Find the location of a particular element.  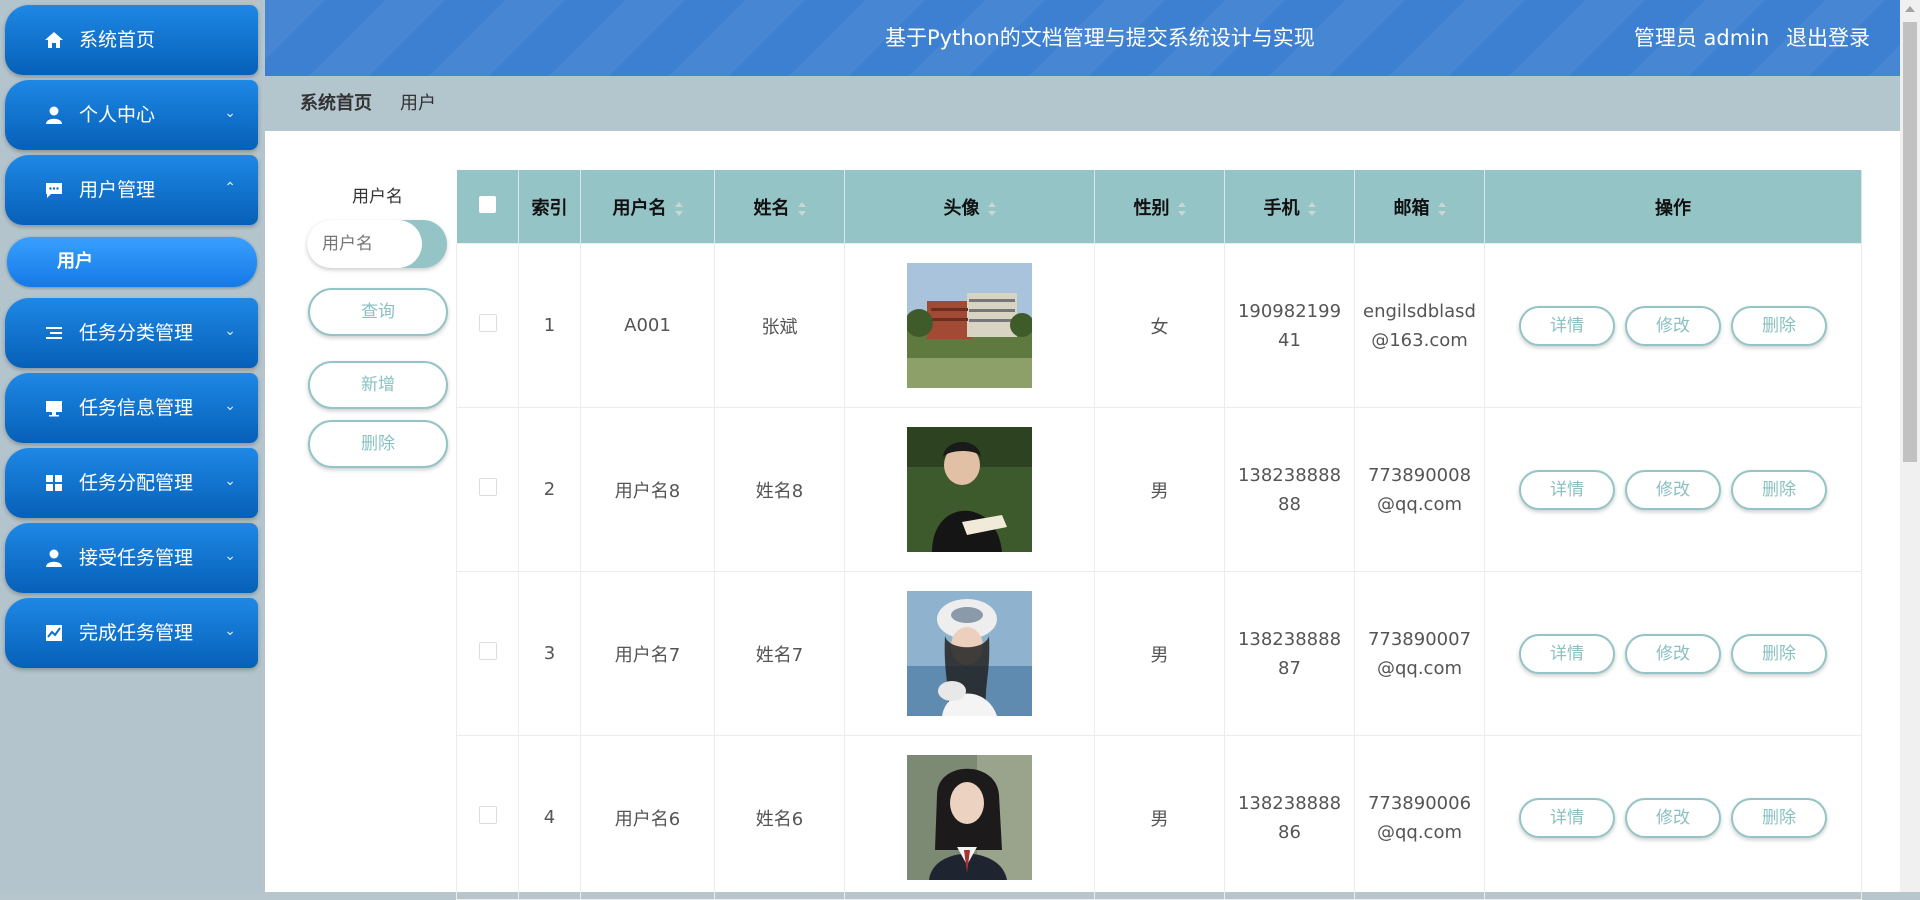

sidebar-item-task-category: 任务分类管理 ⌄ is located at coordinates (131, 333).